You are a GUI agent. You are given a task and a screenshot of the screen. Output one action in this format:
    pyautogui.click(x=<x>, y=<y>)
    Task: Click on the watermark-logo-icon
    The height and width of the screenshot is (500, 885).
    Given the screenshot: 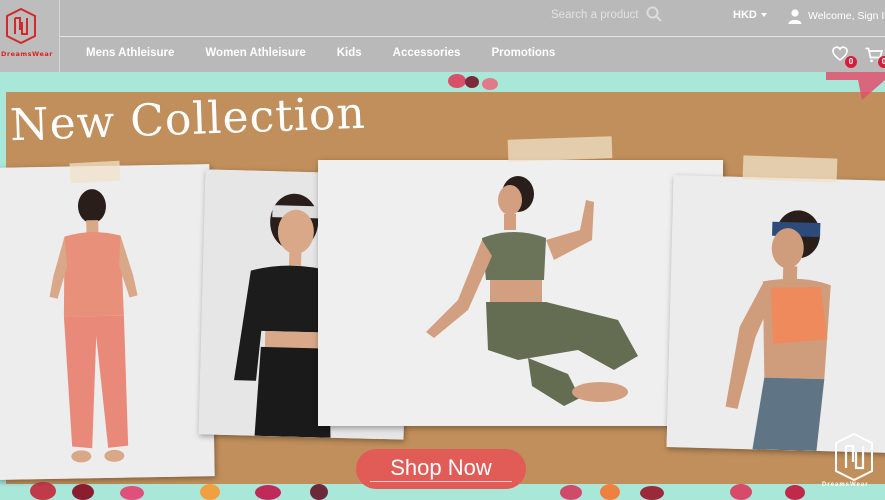 What is the action you would take?
    pyautogui.click(x=854, y=457)
    